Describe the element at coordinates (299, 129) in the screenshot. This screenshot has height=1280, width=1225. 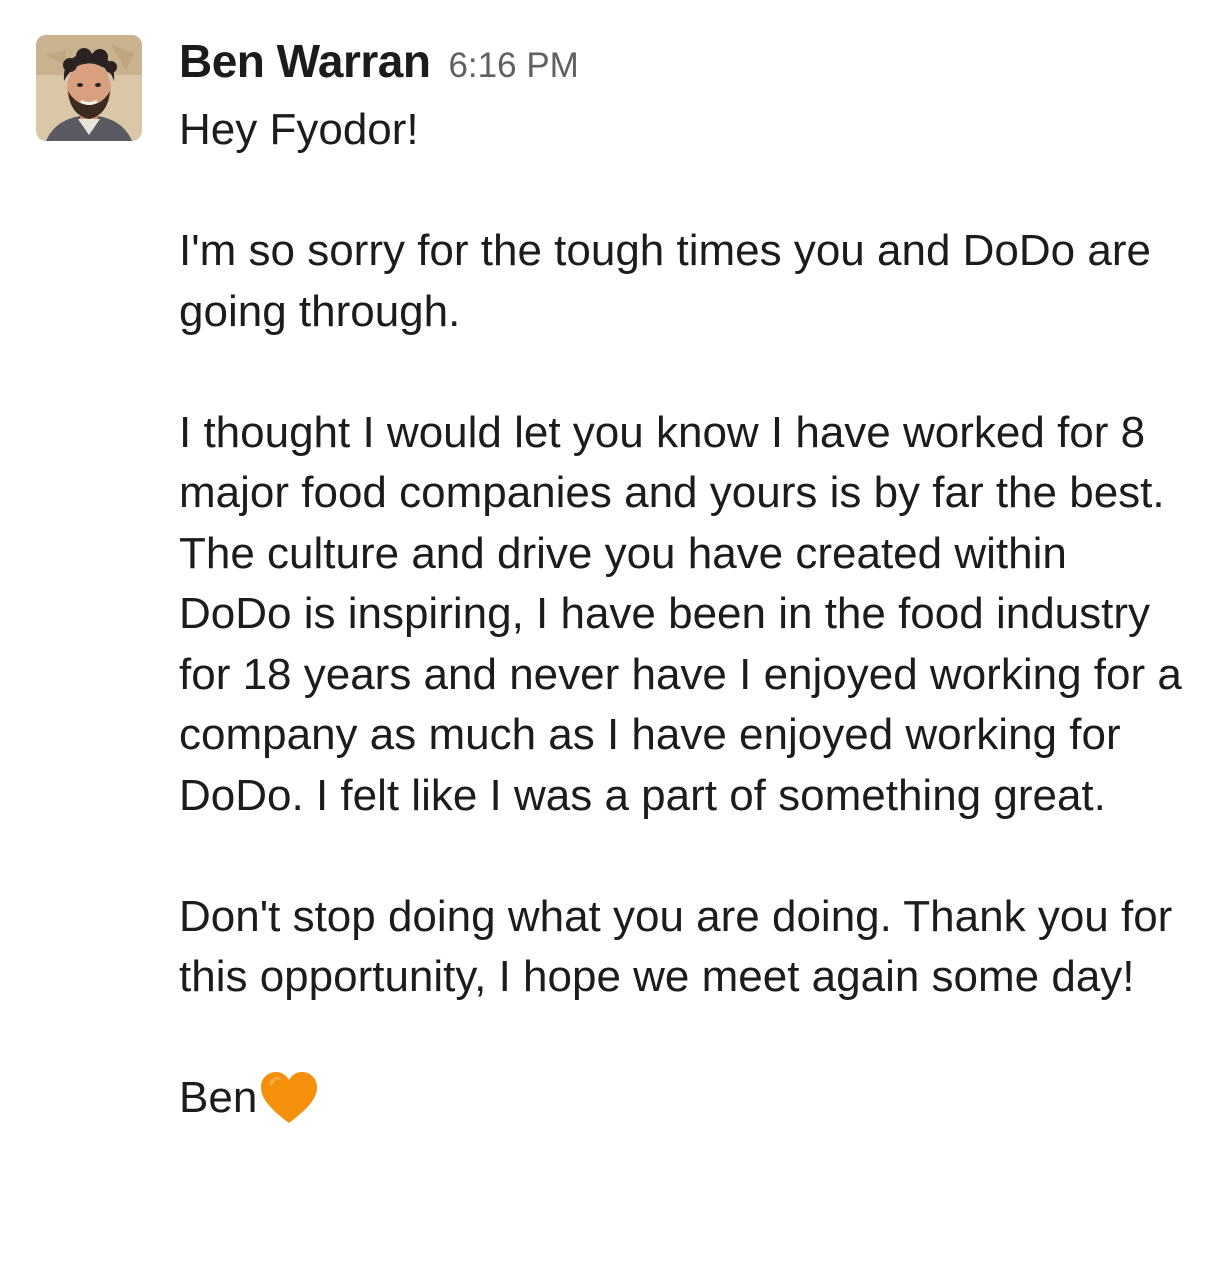
I see `message-paragraph: Hey Fyodor!` at that location.